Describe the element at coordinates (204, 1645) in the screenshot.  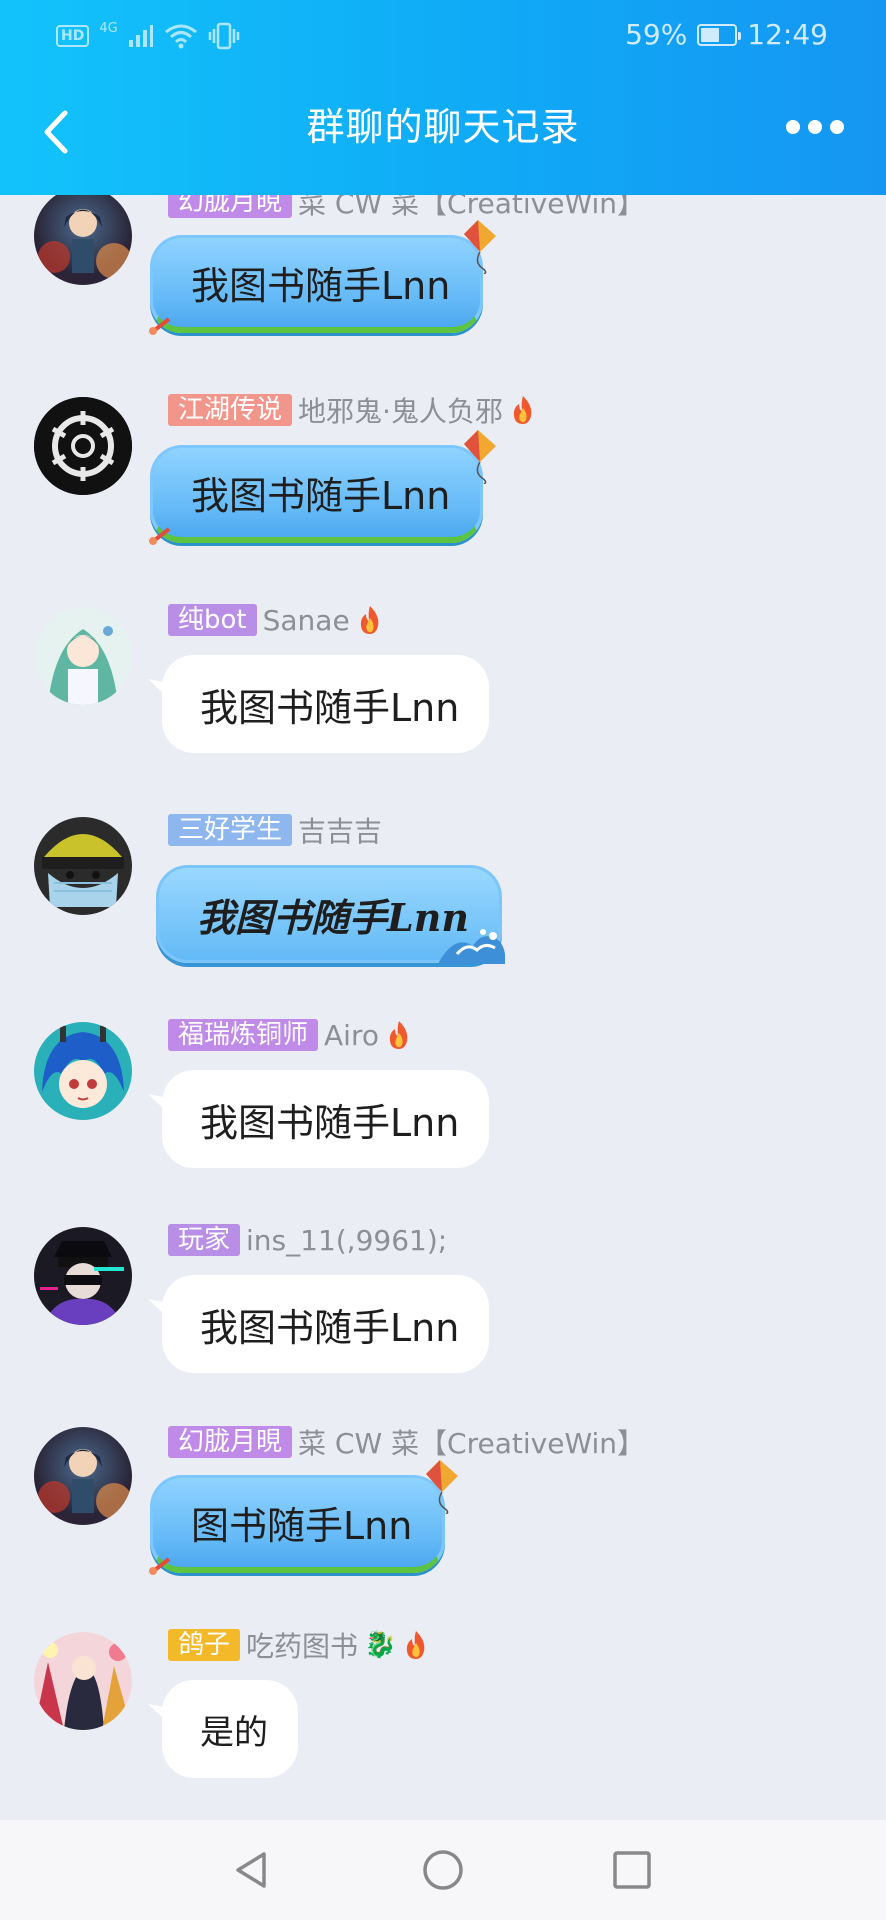
I see `member-title-badge: 鸽子` at that location.